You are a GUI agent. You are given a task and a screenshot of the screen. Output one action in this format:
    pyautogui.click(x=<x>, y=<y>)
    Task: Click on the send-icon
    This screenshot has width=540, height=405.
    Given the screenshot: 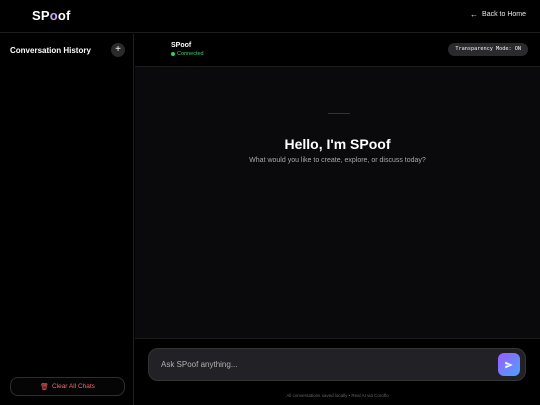 What is the action you would take?
    pyautogui.click(x=509, y=364)
    